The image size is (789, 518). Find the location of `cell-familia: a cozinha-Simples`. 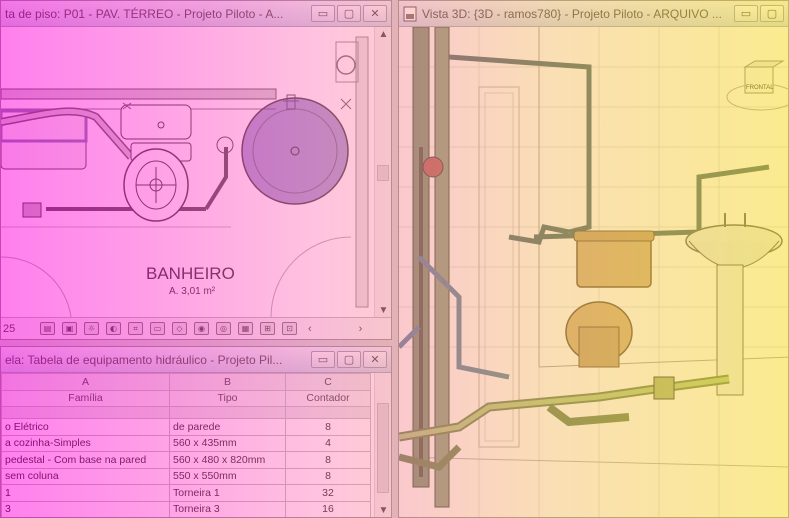

cell-familia: a cozinha-Simples is located at coordinates (85, 443).